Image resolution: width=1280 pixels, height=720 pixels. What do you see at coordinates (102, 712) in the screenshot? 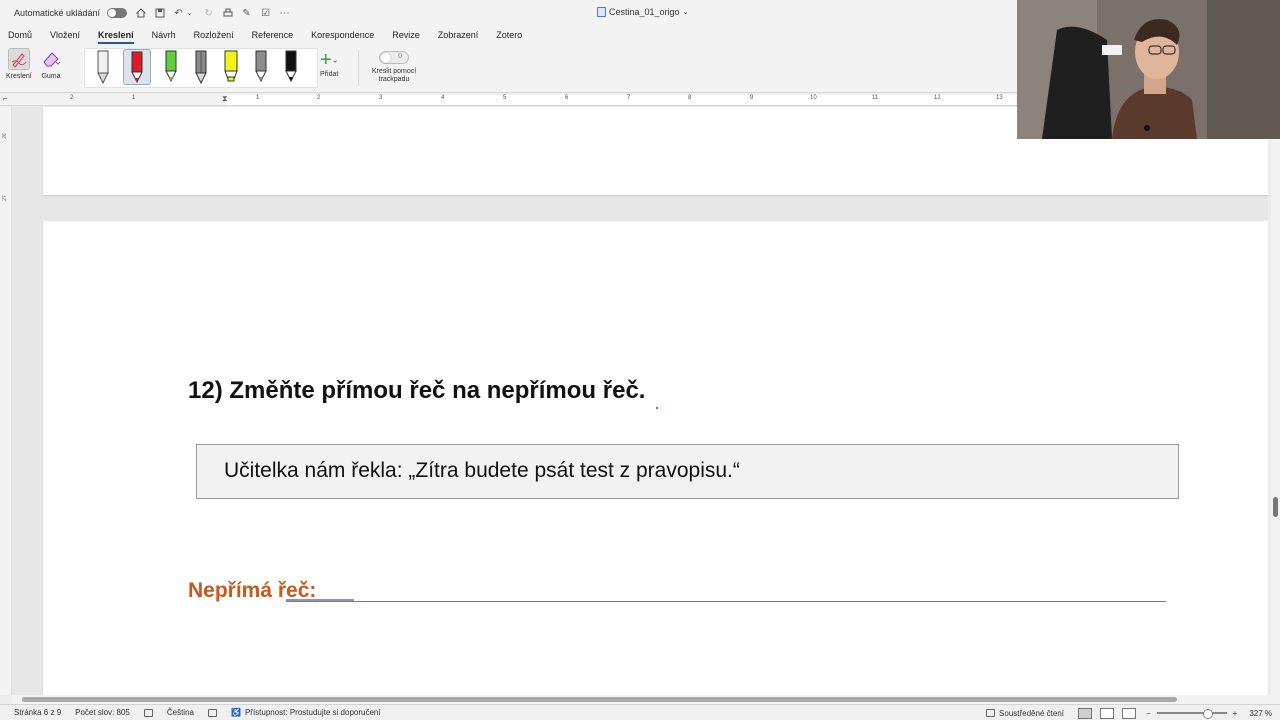
I see `word-count: Počet slov: 805` at bounding box center [102, 712].